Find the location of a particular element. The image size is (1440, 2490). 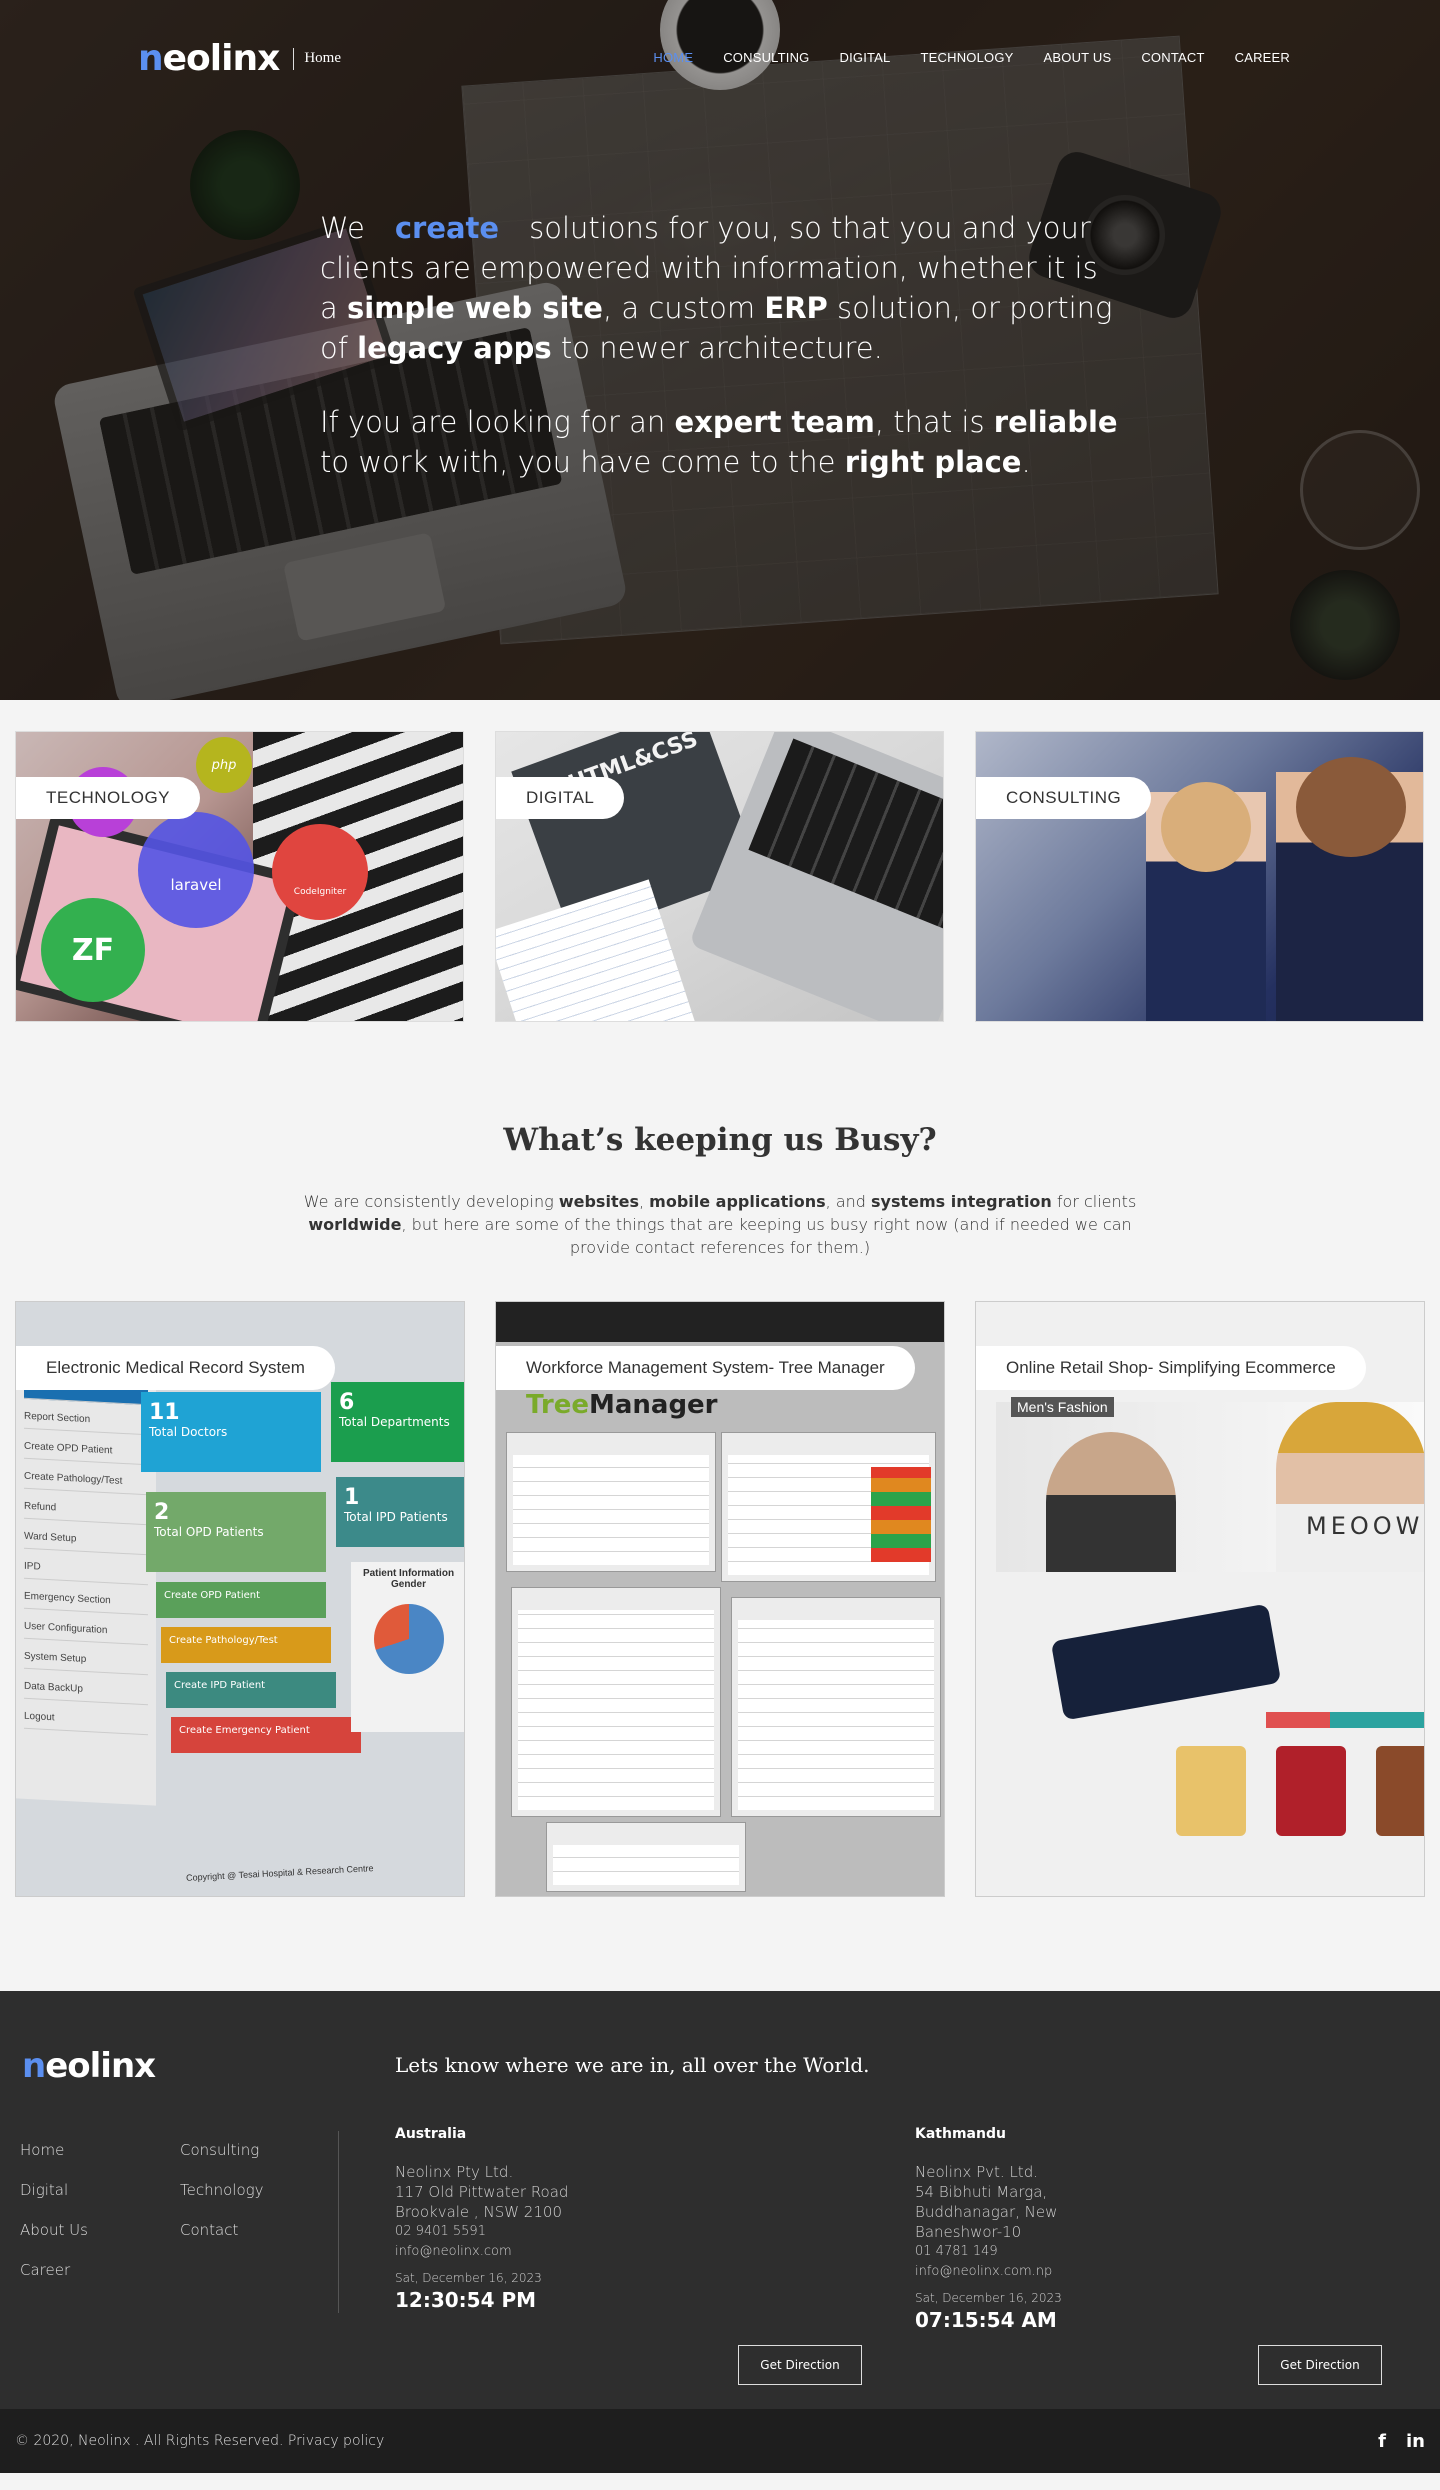

get-direction-button-kathmandu: Get Direction is located at coordinates (1320, 2365).